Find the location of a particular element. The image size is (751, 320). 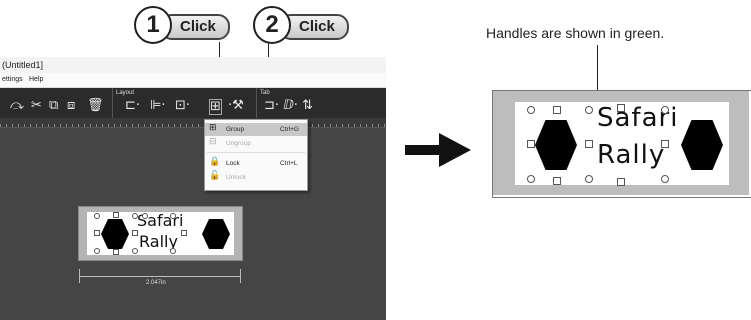

menu-item-group: ⊞ Group Ctrl+G is located at coordinates (256, 129).